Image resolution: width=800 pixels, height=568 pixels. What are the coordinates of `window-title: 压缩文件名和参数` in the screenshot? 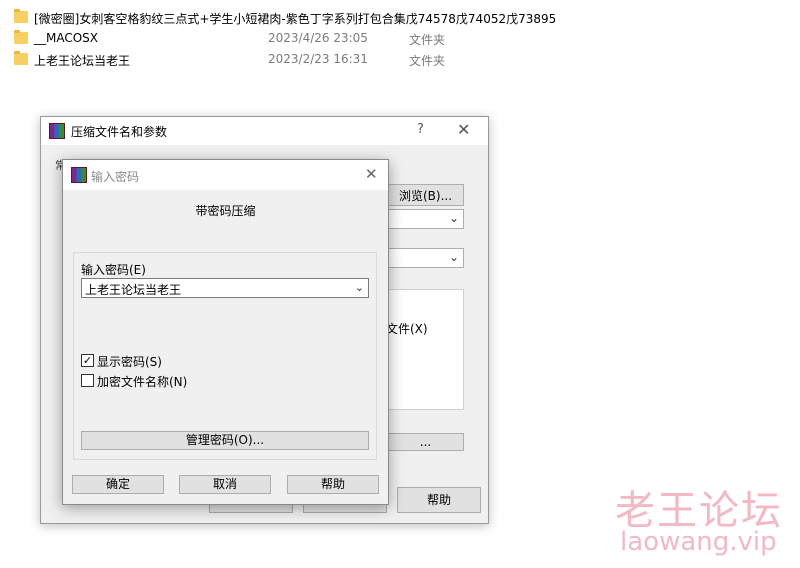 It's located at (119, 132).